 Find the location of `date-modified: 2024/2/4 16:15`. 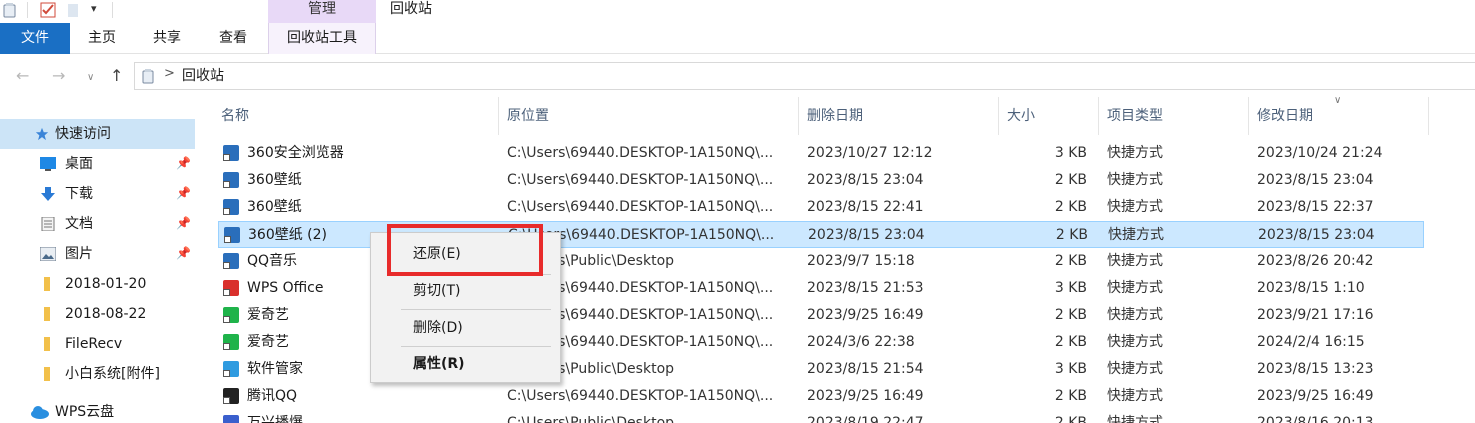

date-modified: 2024/2/4 16:15 is located at coordinates (1311, 342).